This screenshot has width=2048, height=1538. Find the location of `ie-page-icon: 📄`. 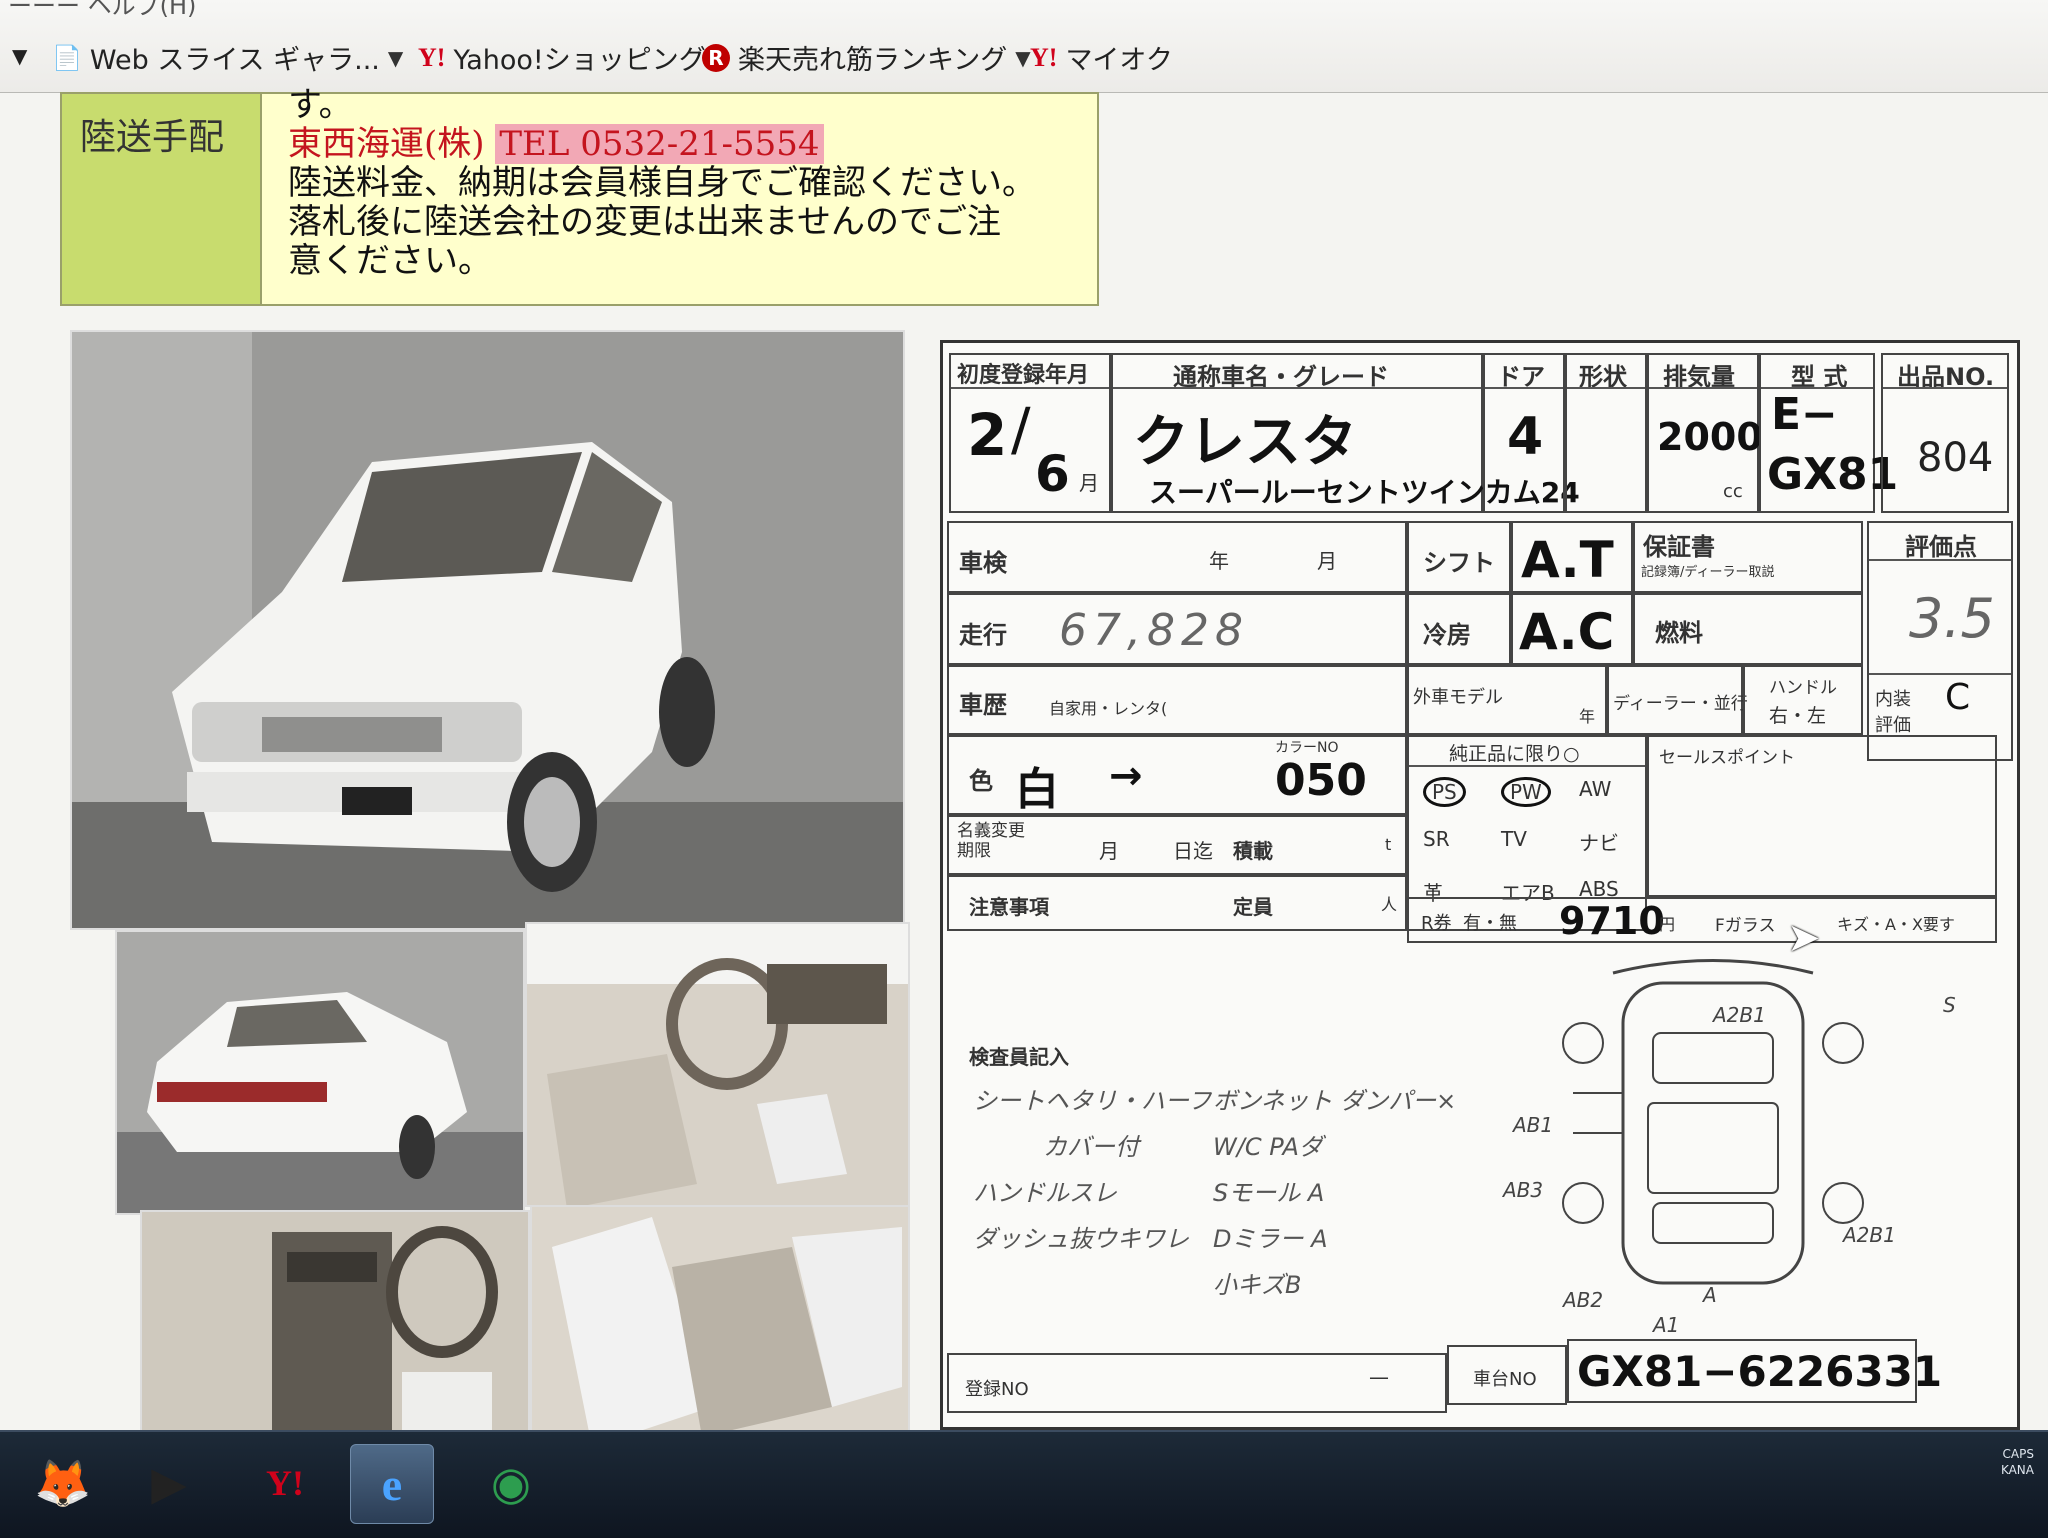

ie-page-icon: 📄 is located at coordinates (67, 57).